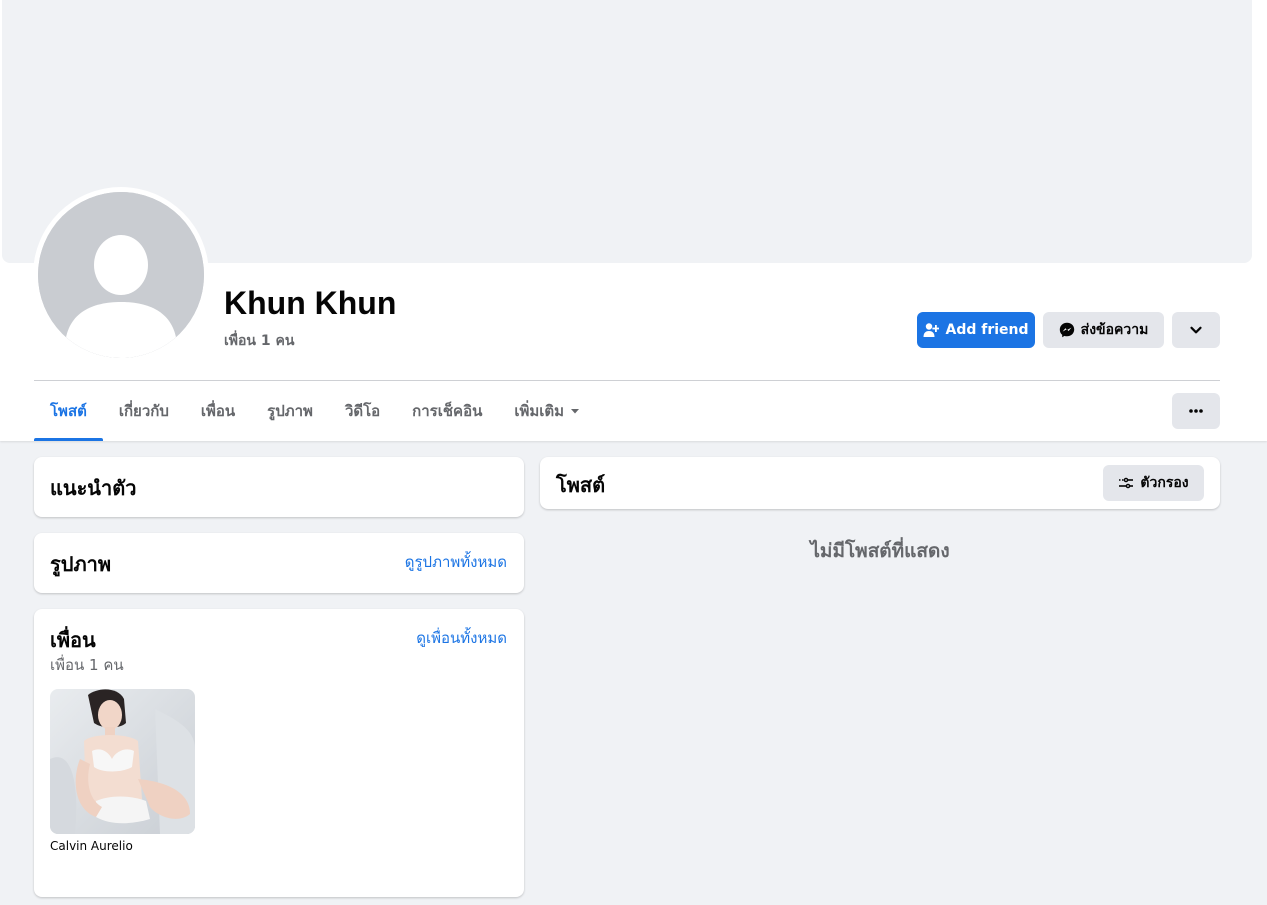 The height and width of the screenshot is (905, 1267). I want to click on tab-label: โพสต์, so click(68, 411).